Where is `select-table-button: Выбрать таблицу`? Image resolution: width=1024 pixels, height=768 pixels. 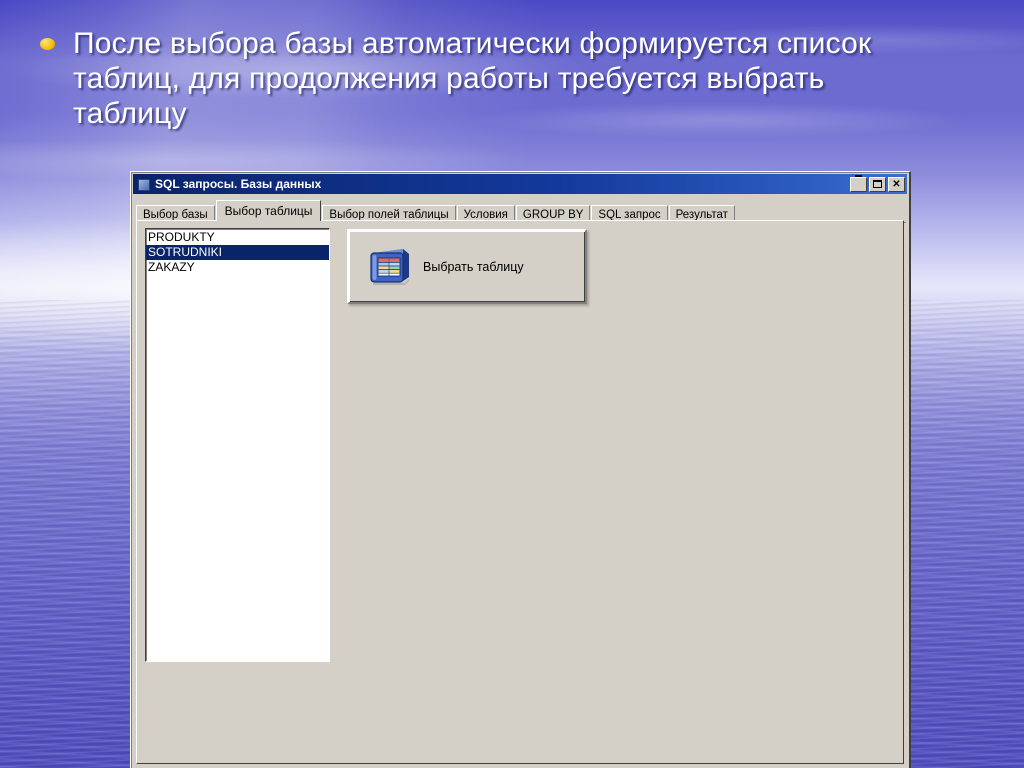
select-table-button: Выбрать таблицу is located at coordinates (467, 266).